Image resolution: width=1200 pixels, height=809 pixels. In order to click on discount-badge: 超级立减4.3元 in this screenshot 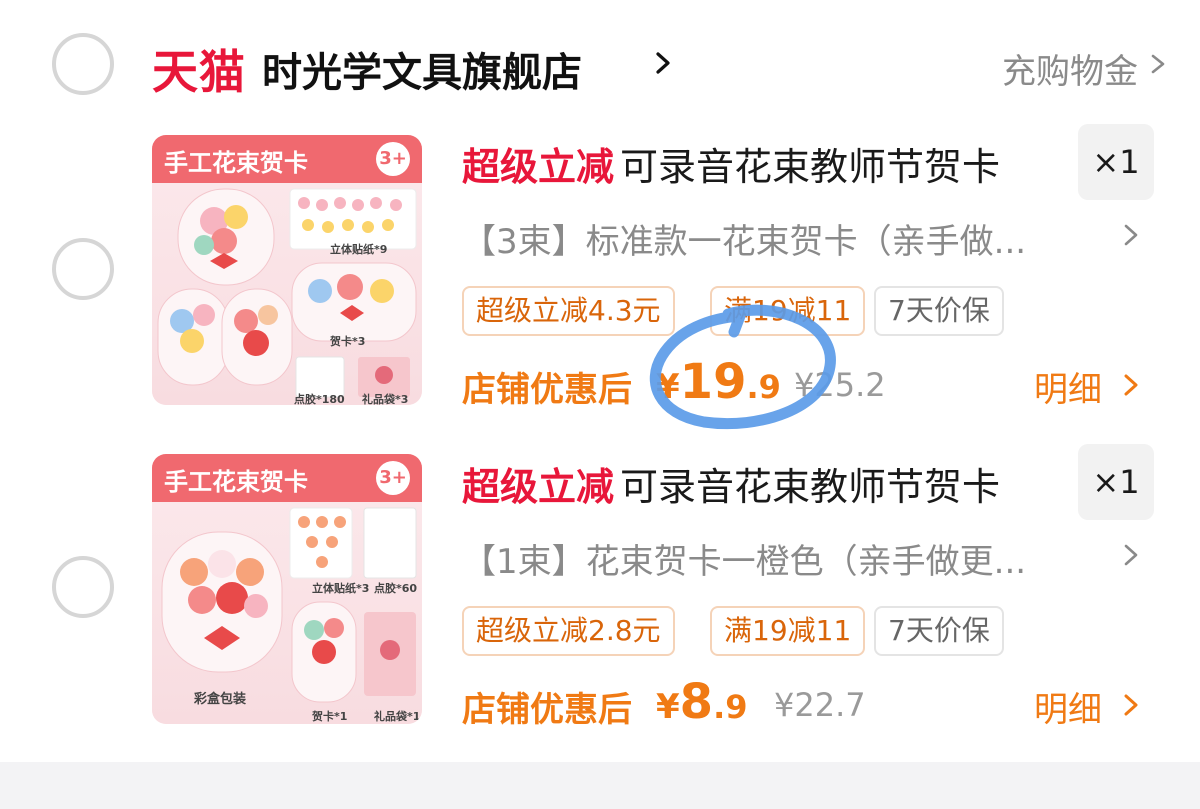, I will do `click(568, 311)`.